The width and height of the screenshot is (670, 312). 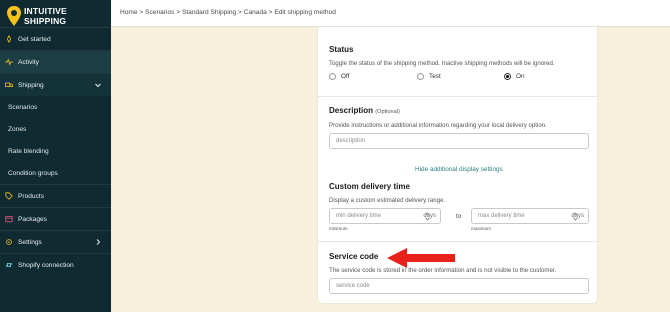 I want to click on service-code-heading: Service code, so click(x=354, y=256).